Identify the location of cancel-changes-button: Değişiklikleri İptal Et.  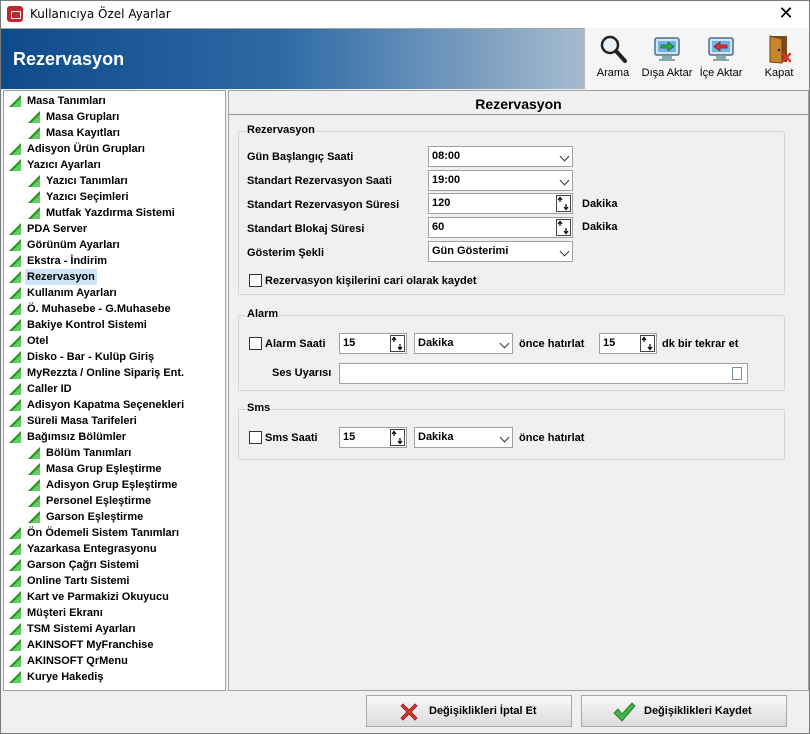
(469, 711).